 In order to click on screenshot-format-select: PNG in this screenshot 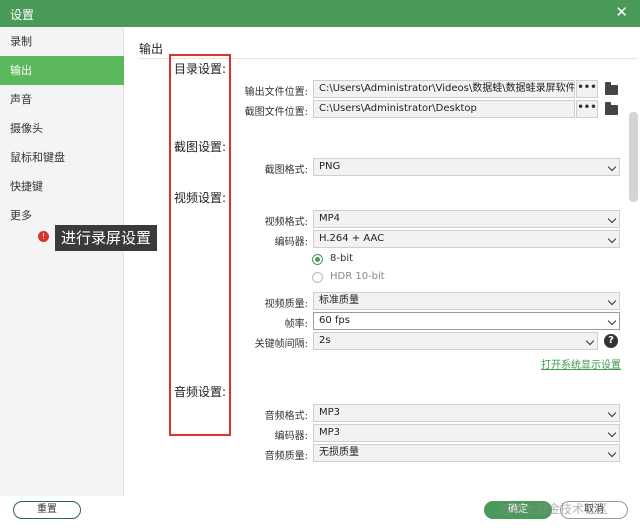, I will do `click(466, 167)`.